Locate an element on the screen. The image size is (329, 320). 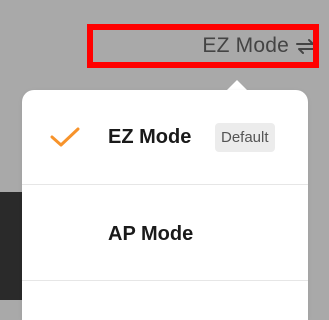
check-icon is located at coordinates (65, 139).